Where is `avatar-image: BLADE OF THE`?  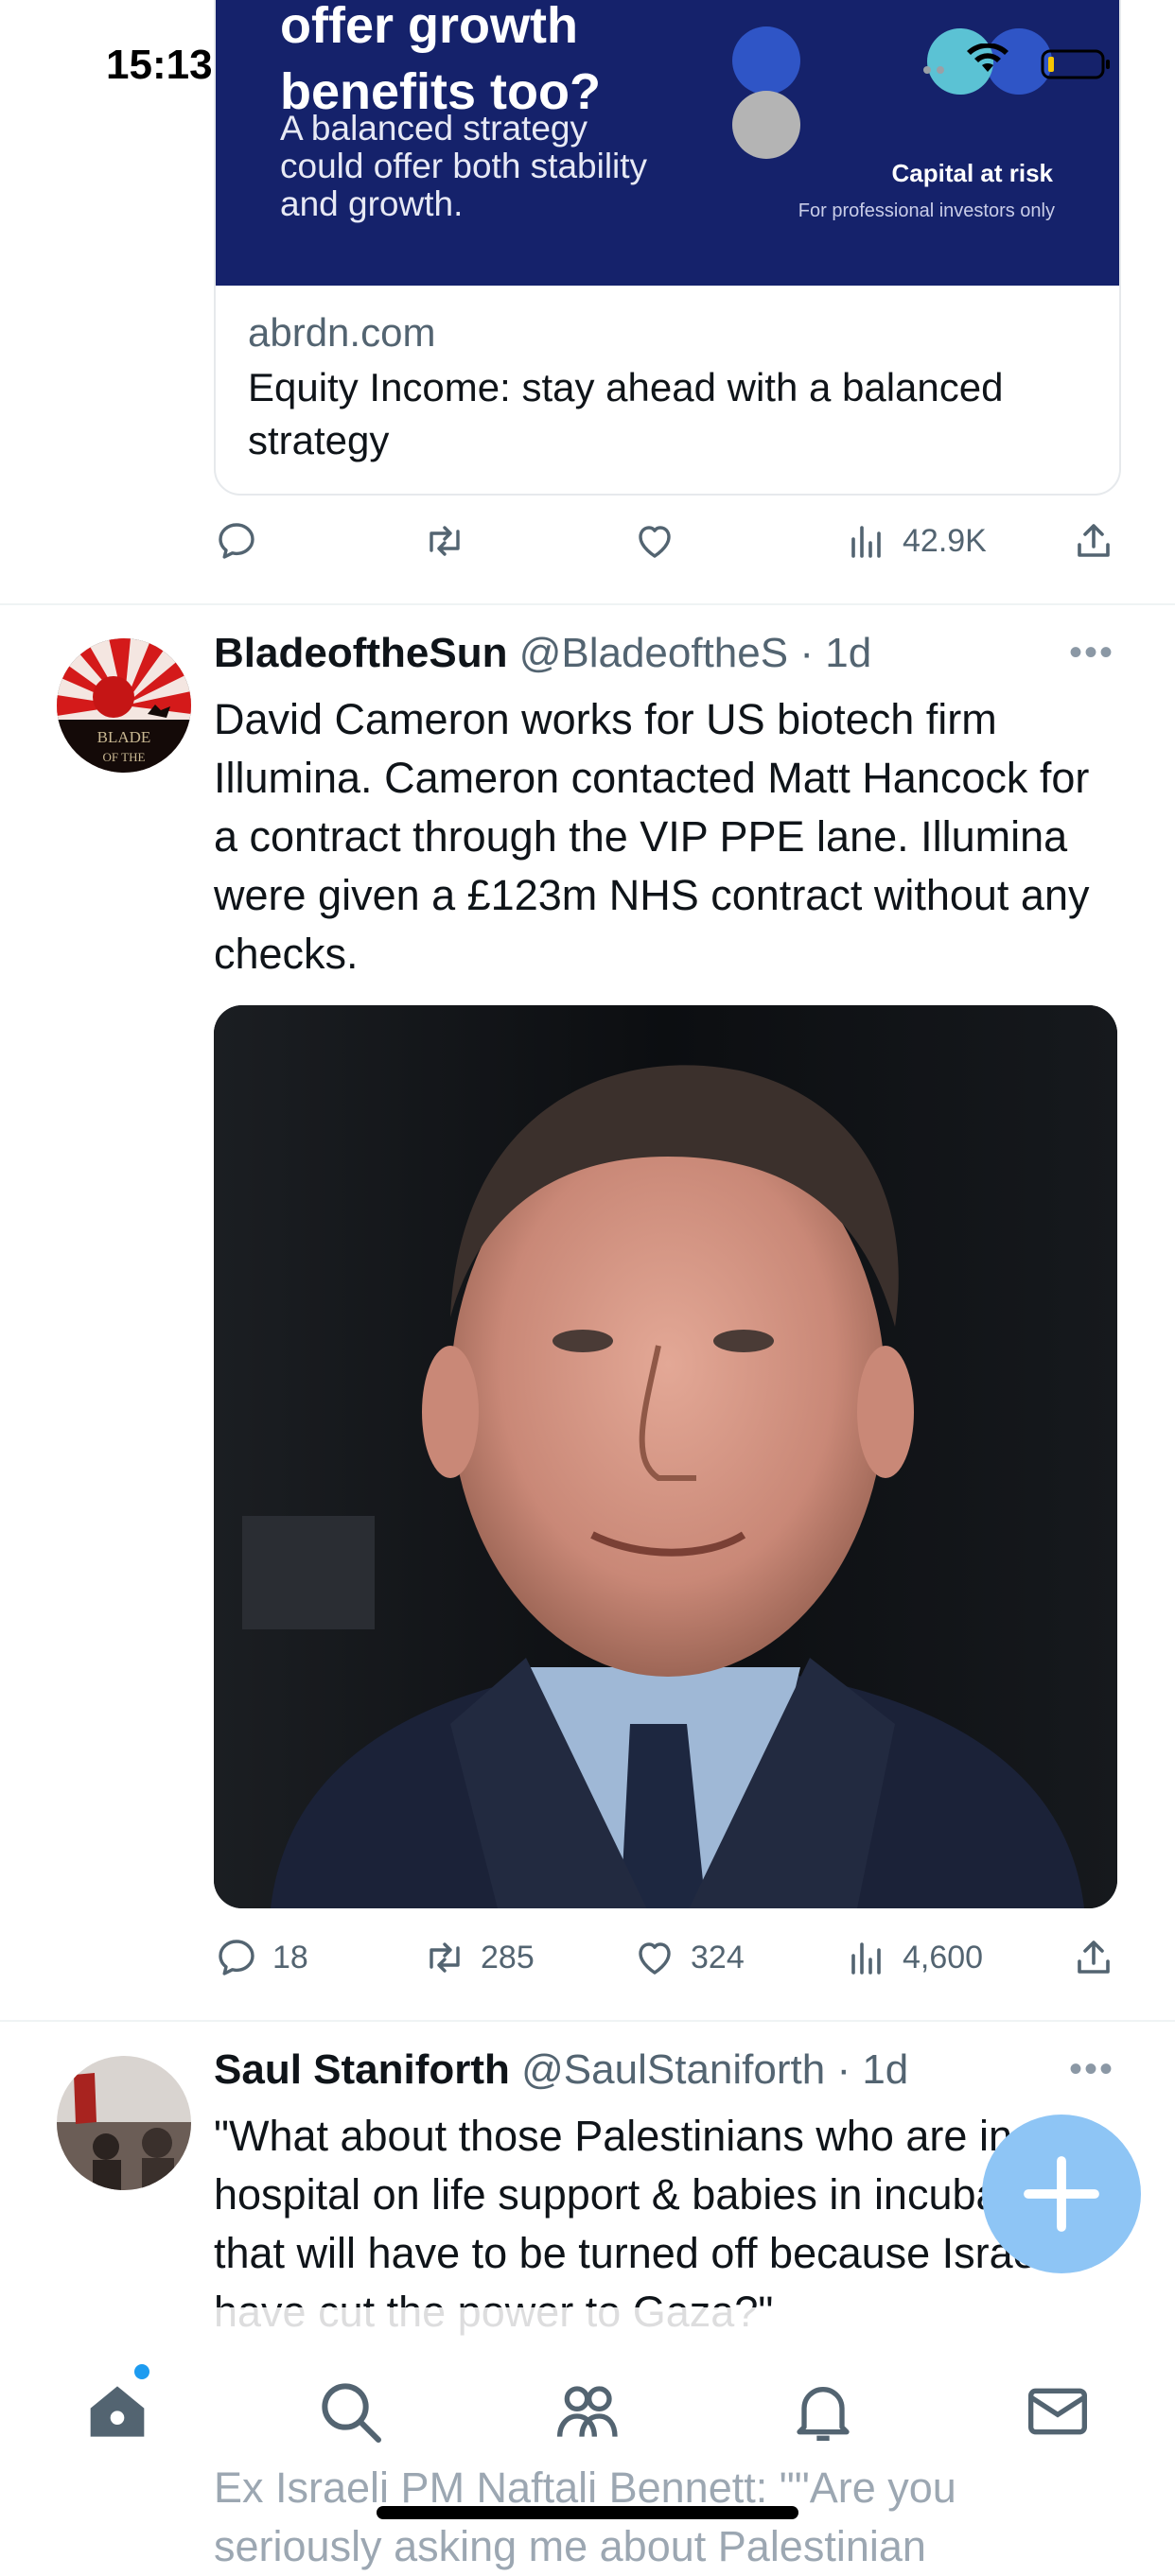 avatar-image: BLADE OF THE is located at coordinates (124, 705).